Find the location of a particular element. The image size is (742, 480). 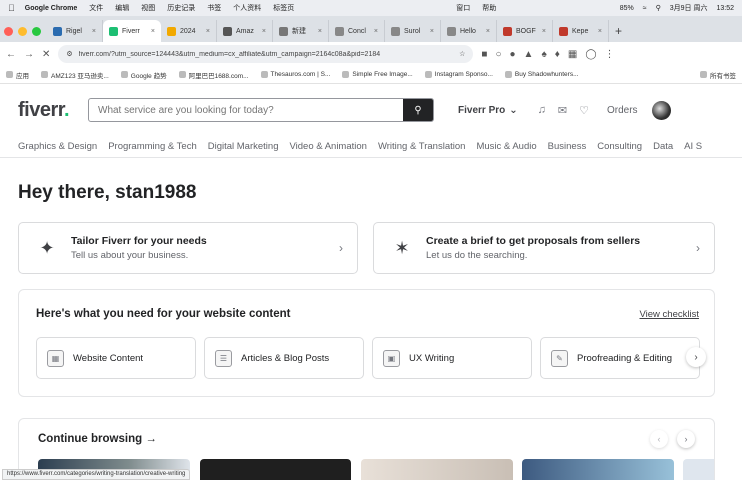

chip-ux-writing: ▣ UX Writing is located at coordinates (452, 358).